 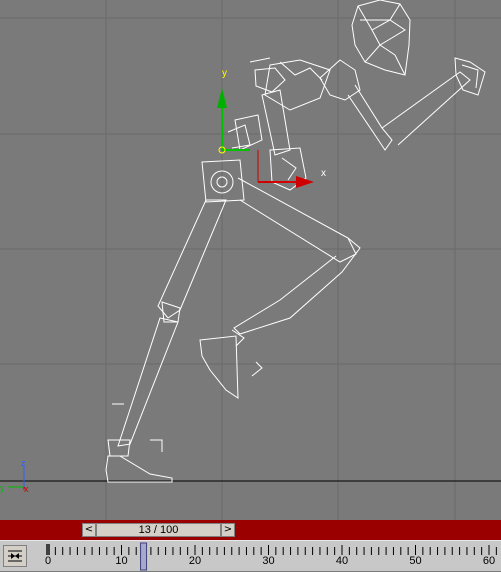 What do you see at coordinates (89, 530) in the screenshot?
I see `previous-frame-button: <` at bounding box center [89, 530].